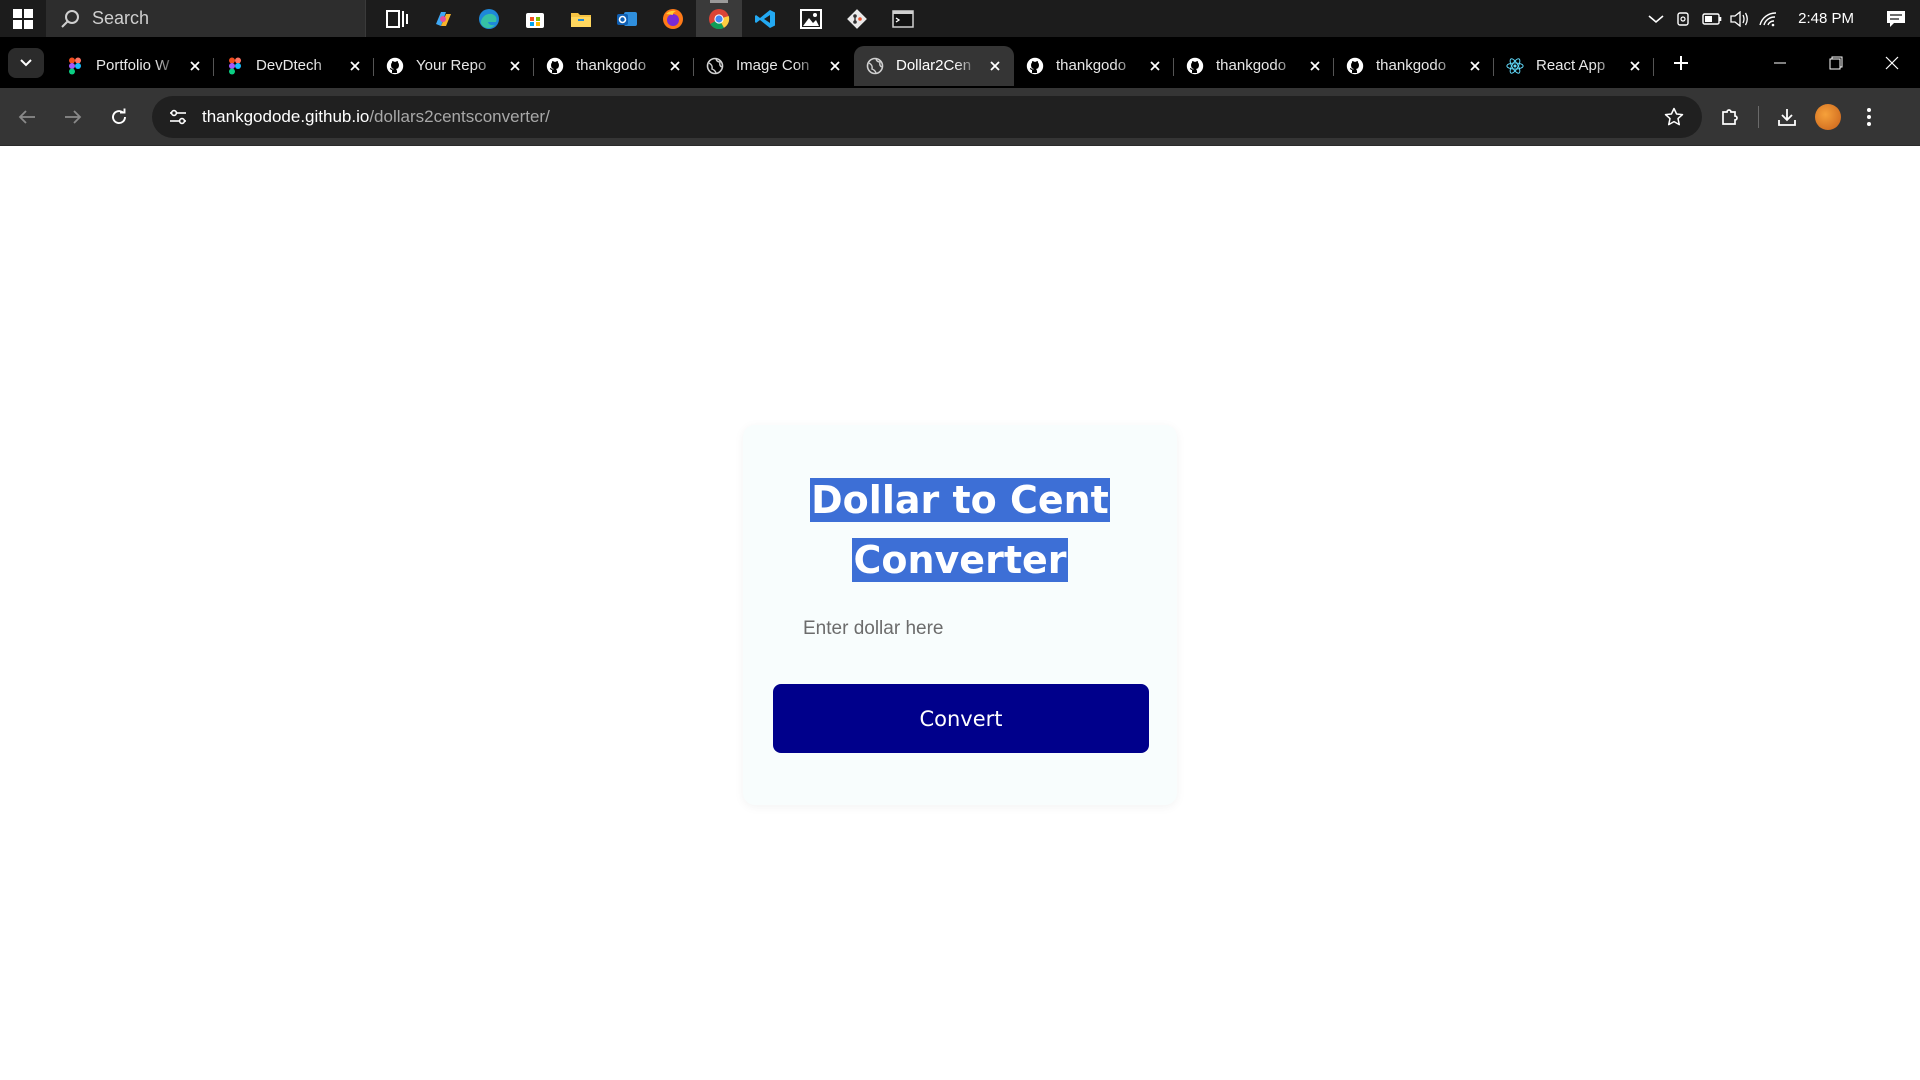 Image resolution: width=1920 pixels, height=1080 pixels. I want to click on url-domain: thankgodode.github.io, so click(286, 116).